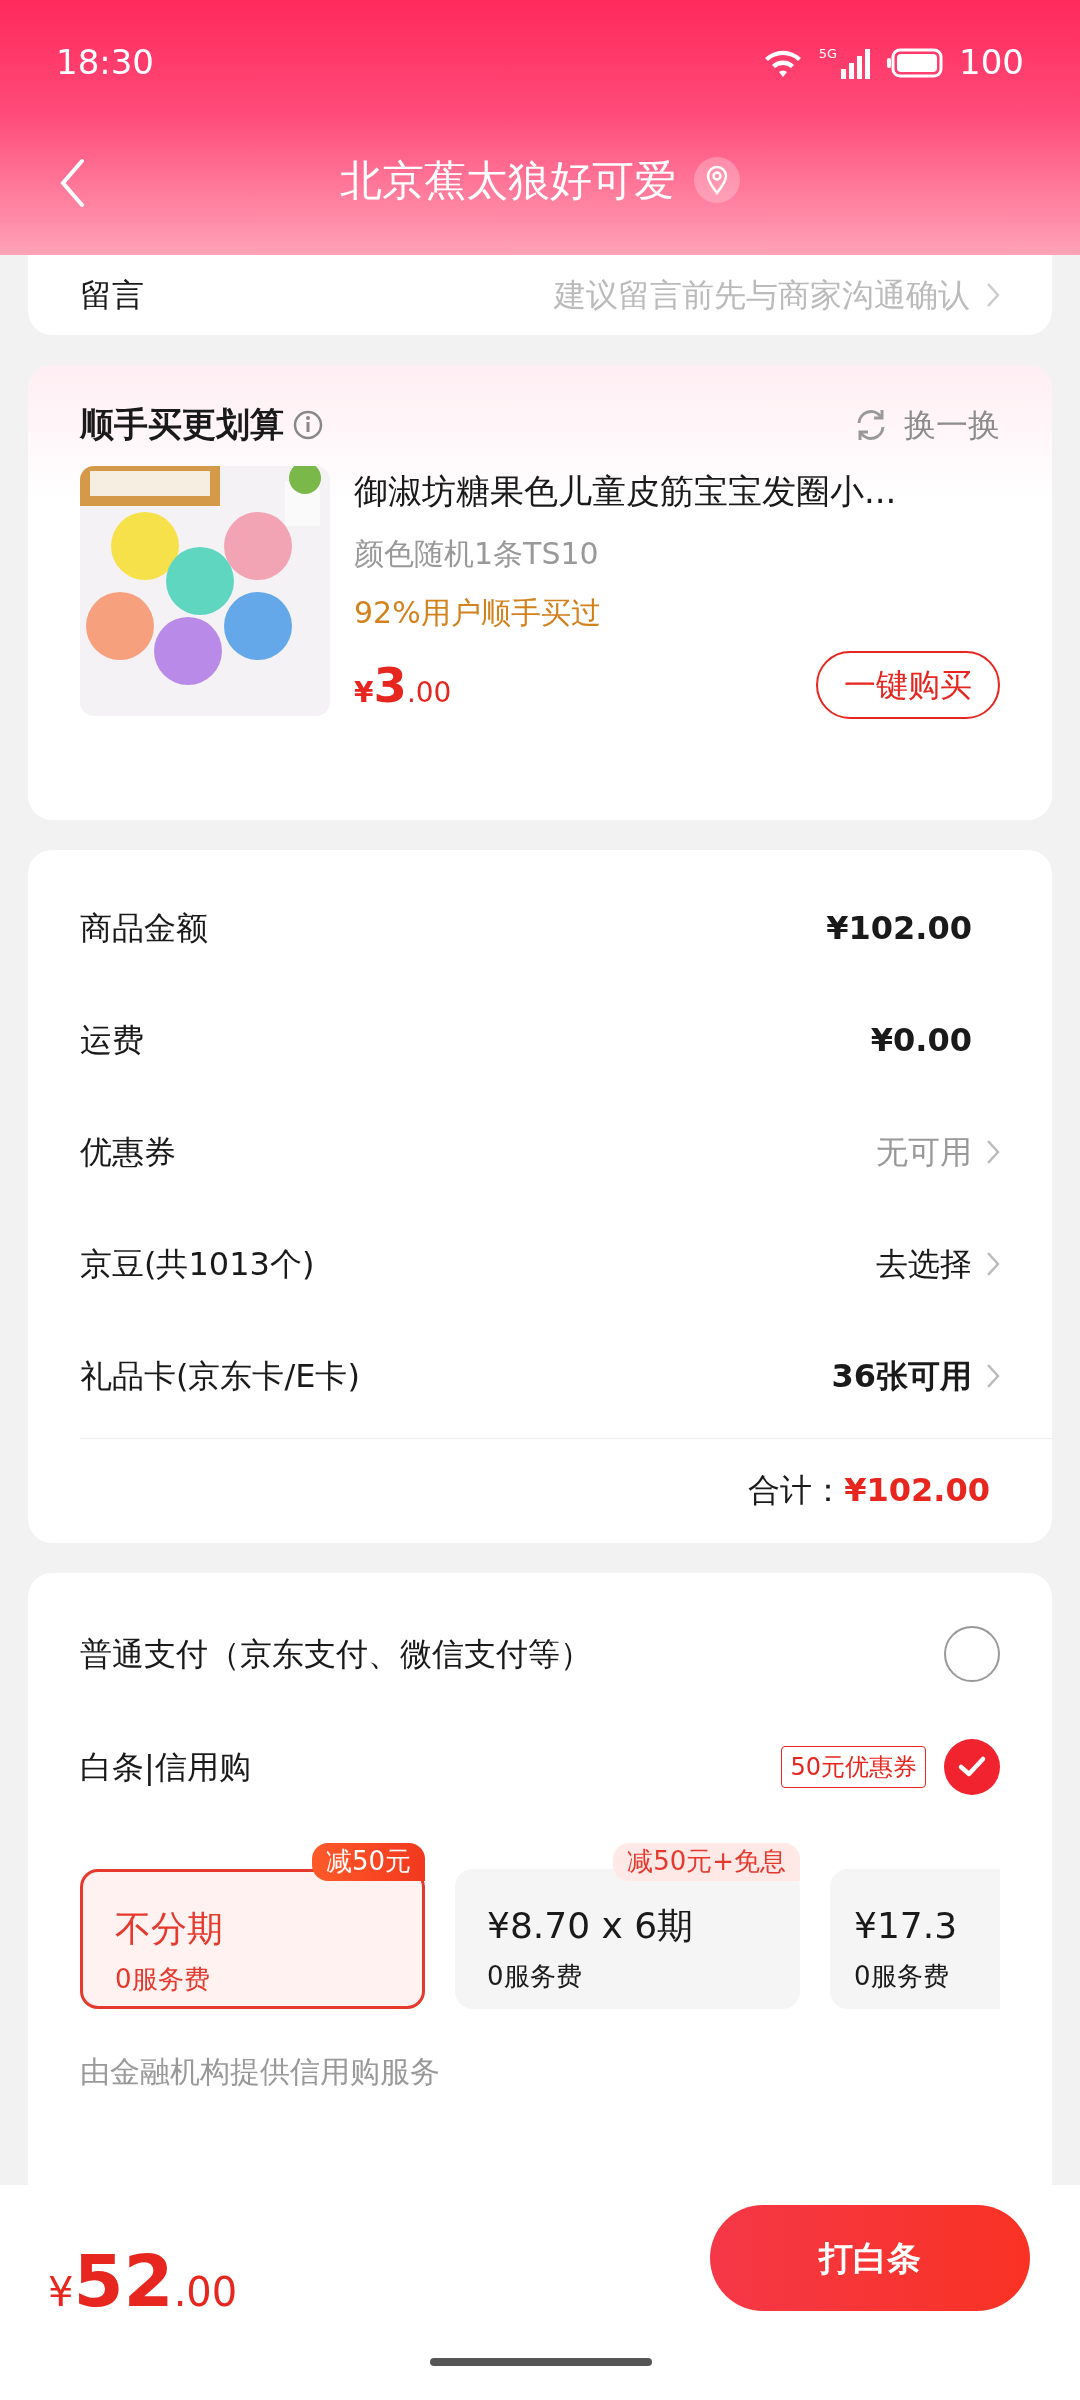 The image size is (1080, 2400). Describe the element at coordinates (112, 295) in the screenshot. I see `note-label: 留言` at that location.